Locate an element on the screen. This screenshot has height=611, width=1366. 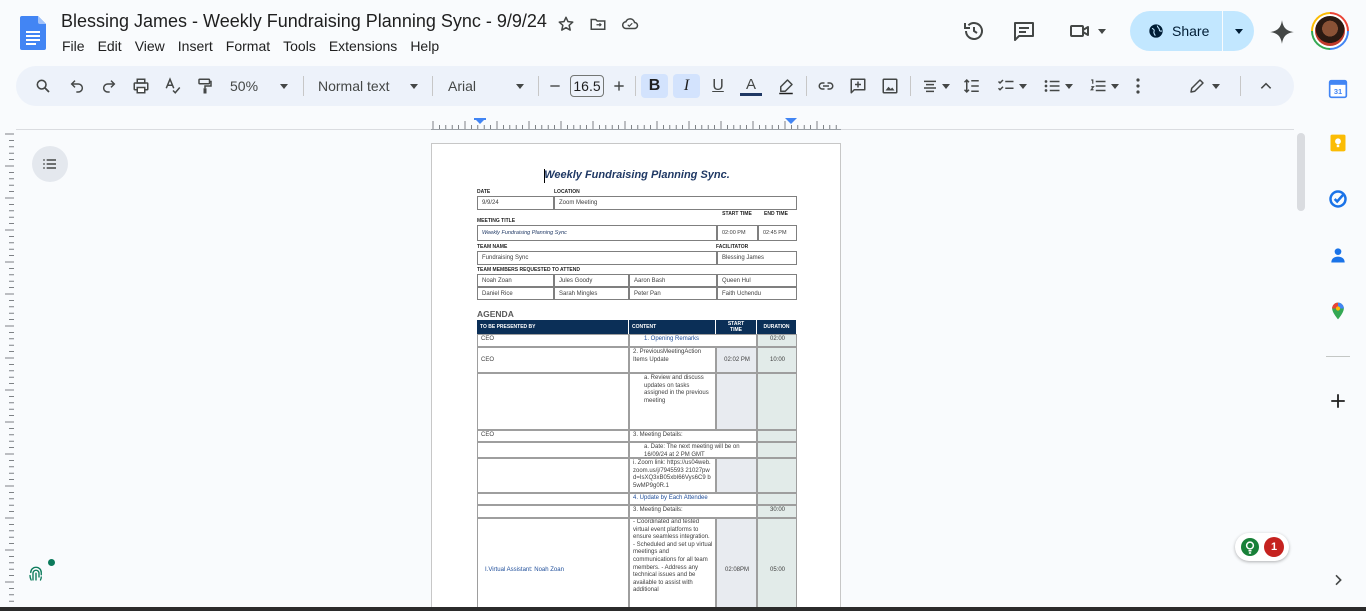
menu-file: File is located at coordinates (76, 46).